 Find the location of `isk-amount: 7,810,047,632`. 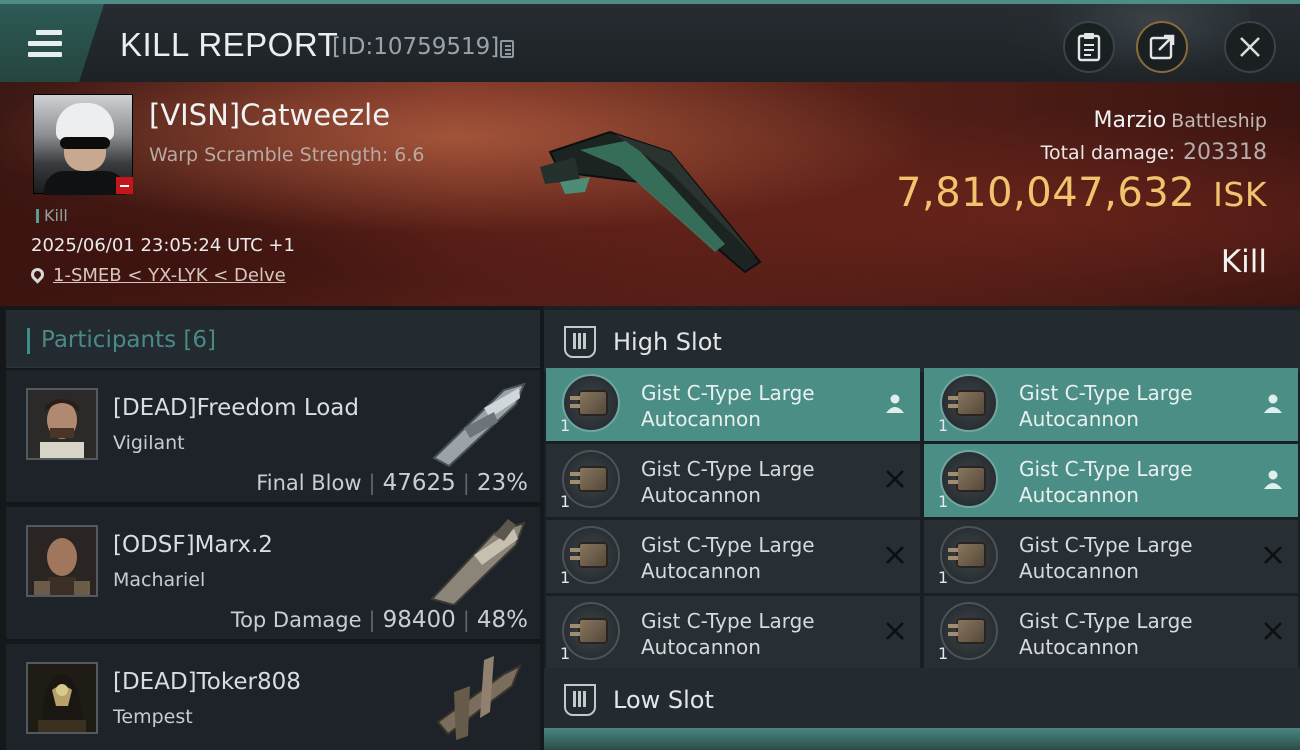

isk-amount: 7,810,047,632 is located at coordinates (1046, 193).